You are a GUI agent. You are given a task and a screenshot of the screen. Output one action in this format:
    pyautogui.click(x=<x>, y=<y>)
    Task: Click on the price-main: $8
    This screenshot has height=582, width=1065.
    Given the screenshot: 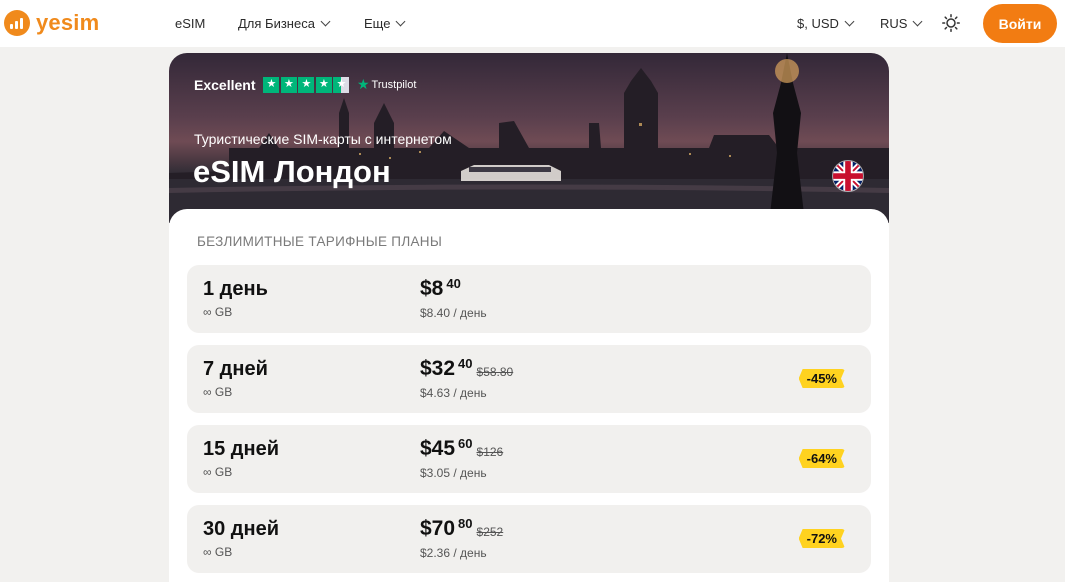 What is the action you would take?
    pyautogui.click(x=432, y=288)
    